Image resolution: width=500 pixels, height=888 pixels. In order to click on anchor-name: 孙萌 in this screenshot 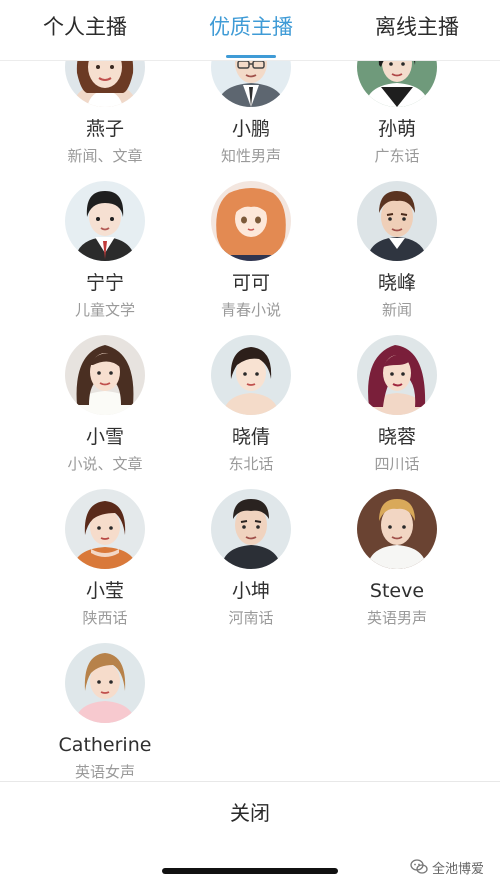, I will do `click(396, 129)`.